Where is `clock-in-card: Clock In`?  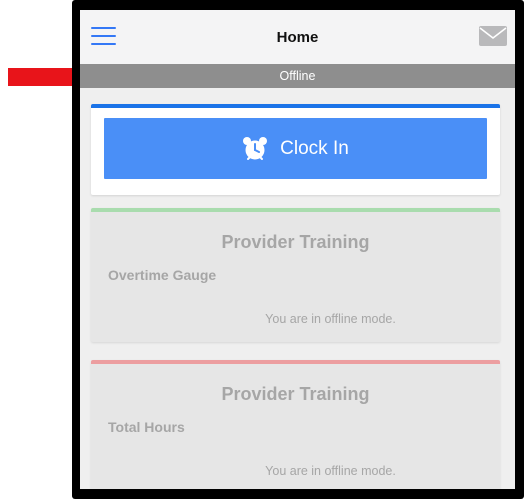 clock-in-card: Clock In is located at coordinates (295, 149).